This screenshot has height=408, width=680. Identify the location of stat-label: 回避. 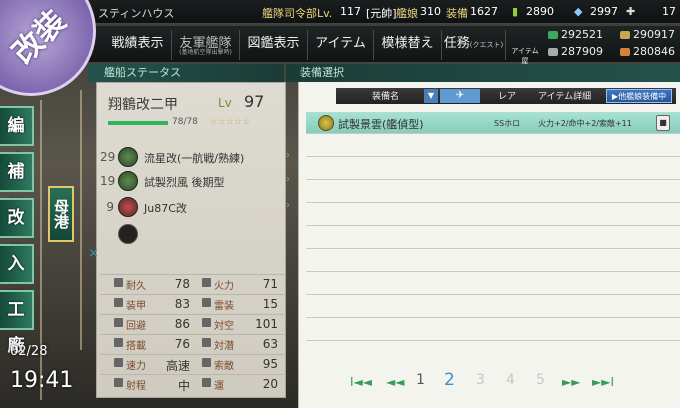
(136, 326).